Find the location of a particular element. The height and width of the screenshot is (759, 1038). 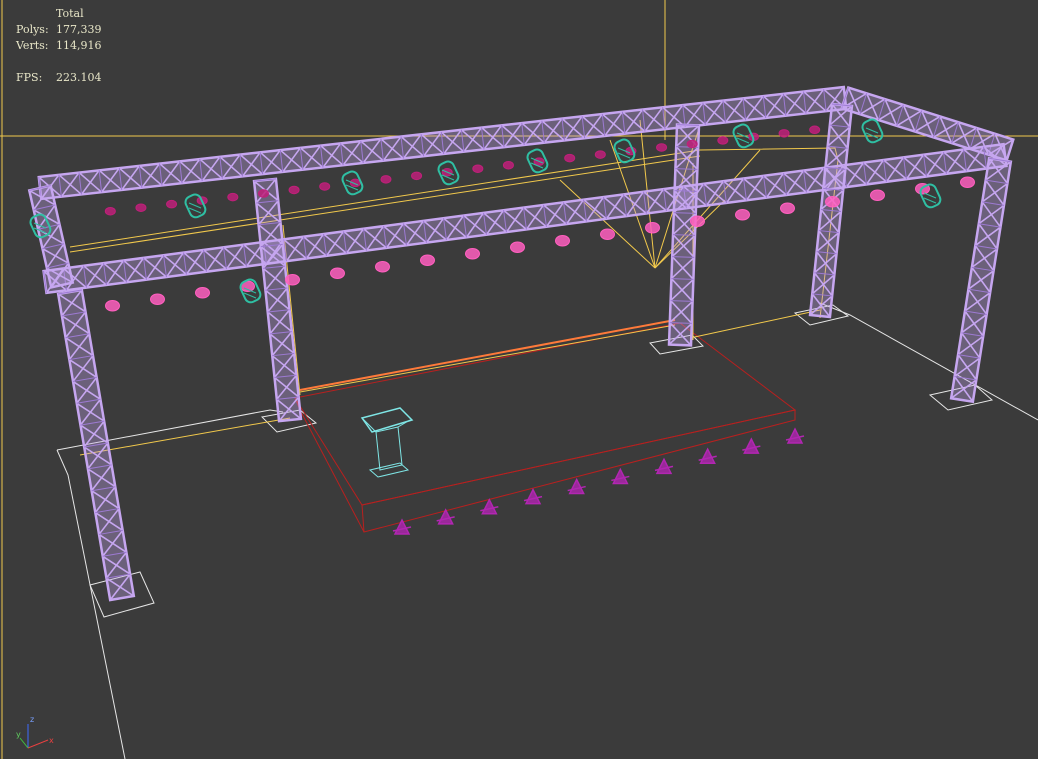

backdrop-bottom-right is located at coordinates (755, 324).